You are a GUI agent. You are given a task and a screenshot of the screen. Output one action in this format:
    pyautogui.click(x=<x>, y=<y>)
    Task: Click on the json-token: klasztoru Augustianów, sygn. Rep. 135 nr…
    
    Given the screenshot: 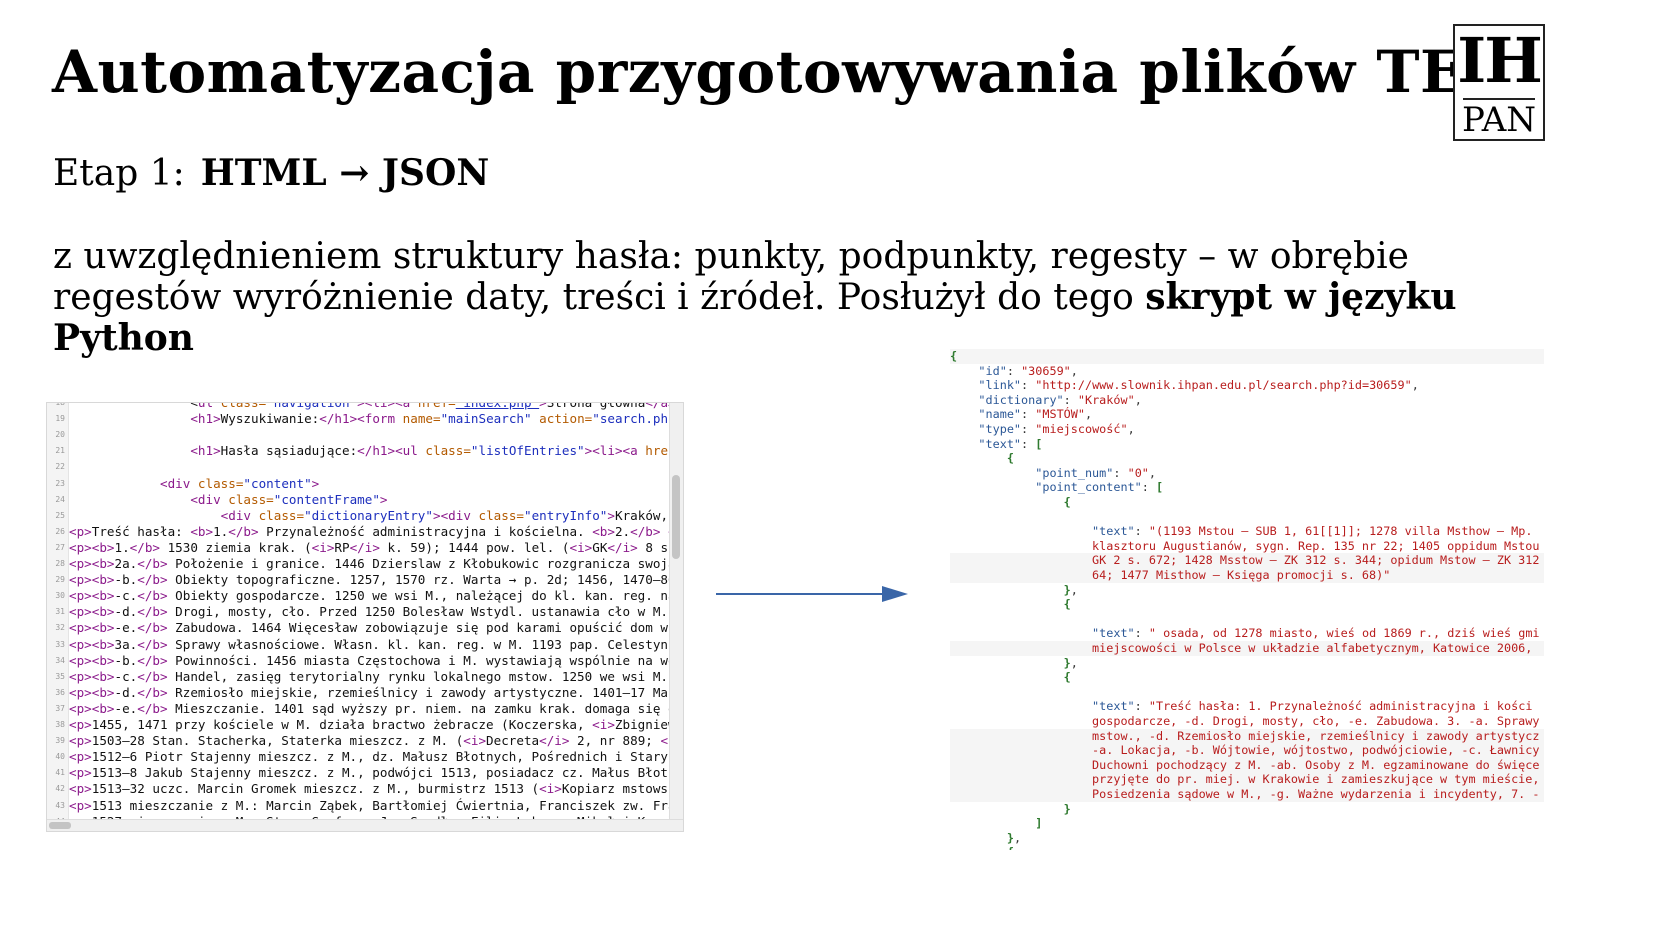 What is the action you would take?
    pyautogui.click(x=1245, y=545)
    